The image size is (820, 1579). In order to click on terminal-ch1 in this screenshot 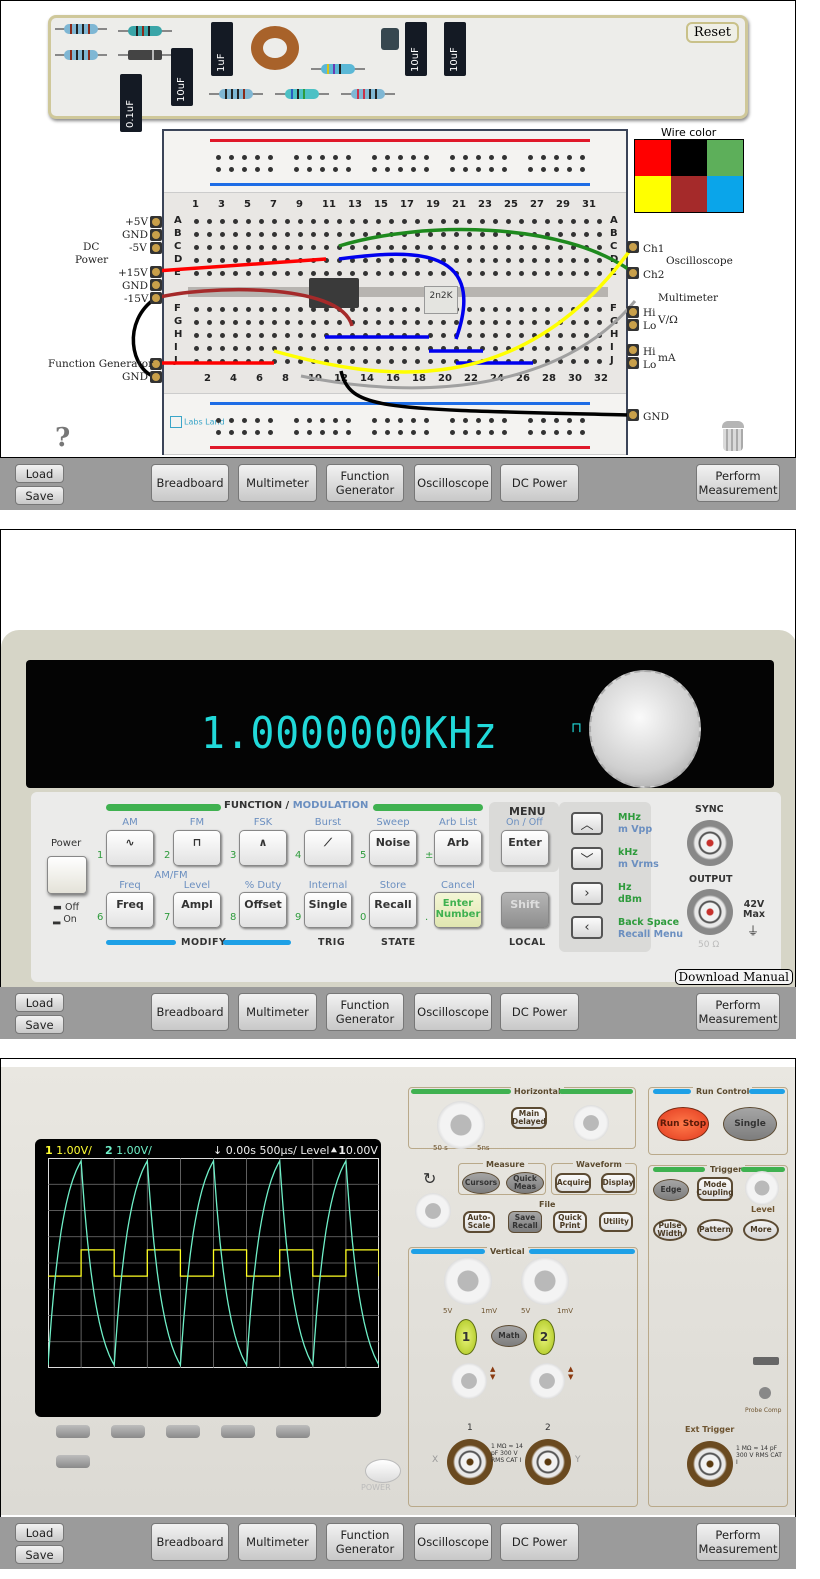, I will do `click(633, 247)`.